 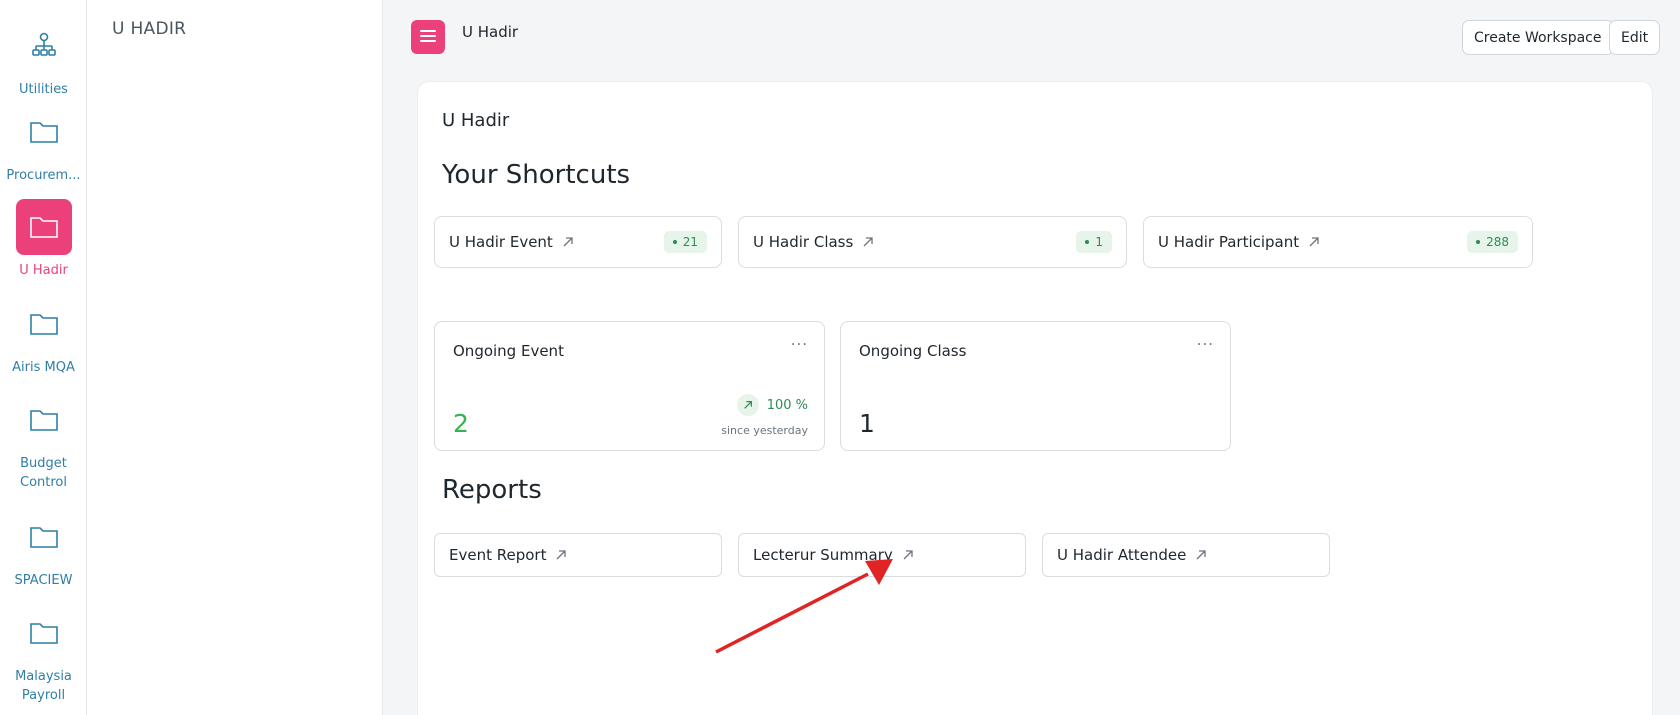 I want to click on rail-label: Budget, so click(x=43, y=463).